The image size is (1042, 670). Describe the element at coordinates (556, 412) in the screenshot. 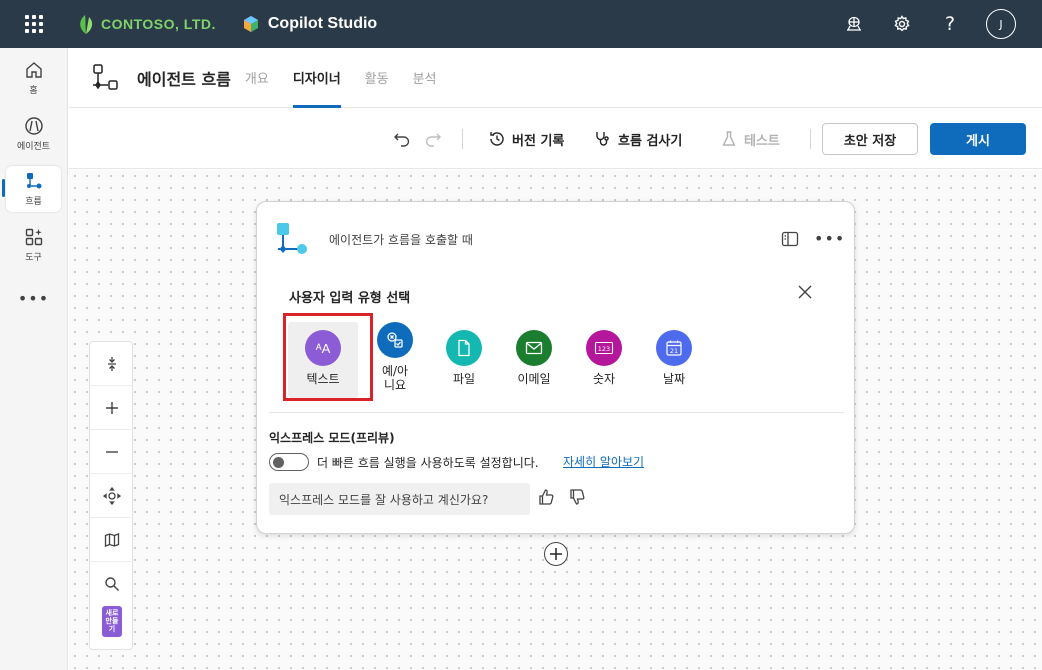

I see `section-divider` at that location.